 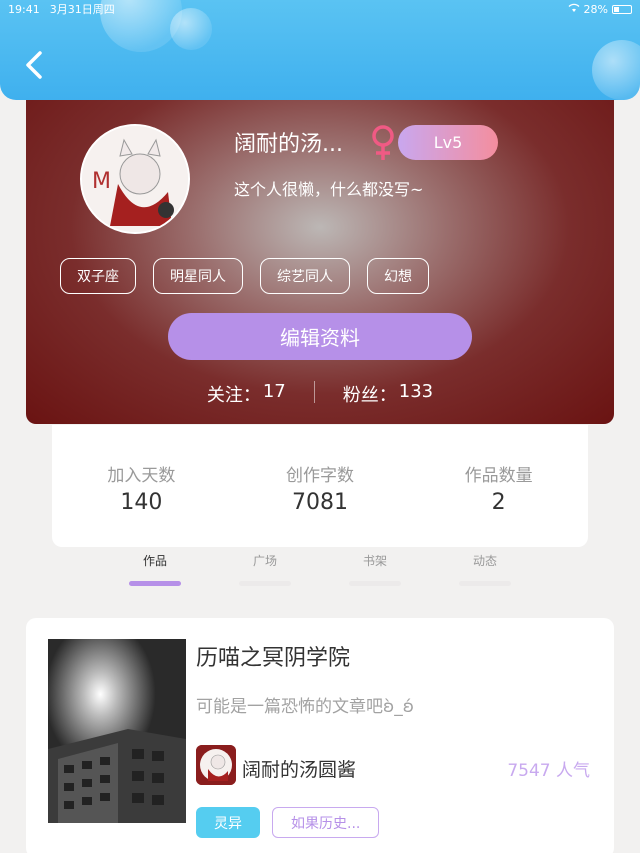 I want to click on stat-label: 创作字数, so click(x=319, y=476).